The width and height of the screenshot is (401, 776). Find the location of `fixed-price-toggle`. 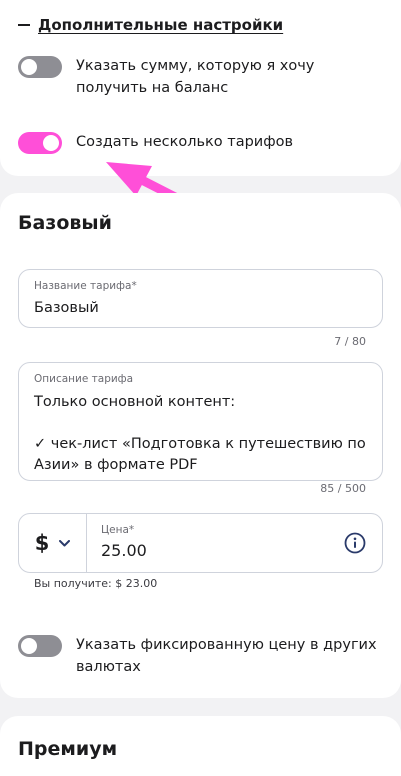

fixed-price-toggle is located at coordinates (40, 646).